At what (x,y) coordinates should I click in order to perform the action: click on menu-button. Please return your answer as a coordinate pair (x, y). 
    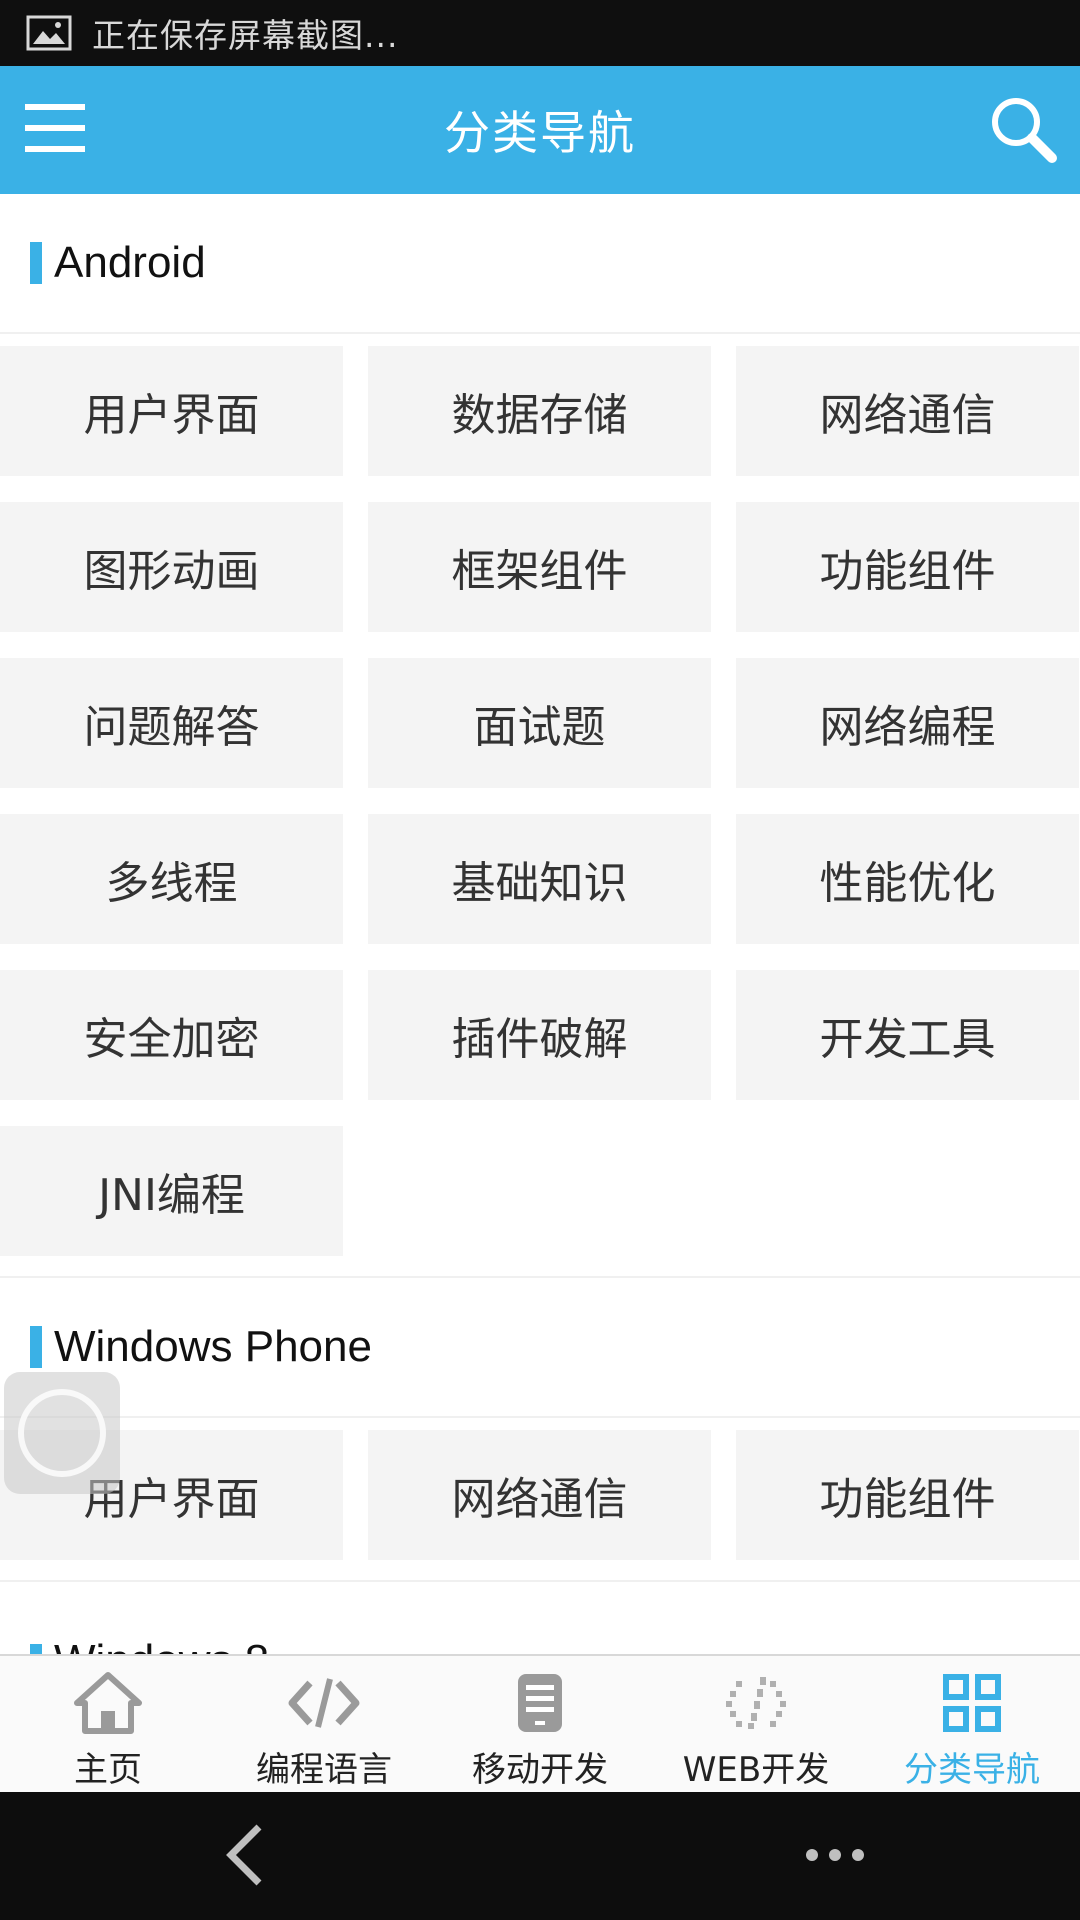
    Looking at the image, I should click on (55, 130).